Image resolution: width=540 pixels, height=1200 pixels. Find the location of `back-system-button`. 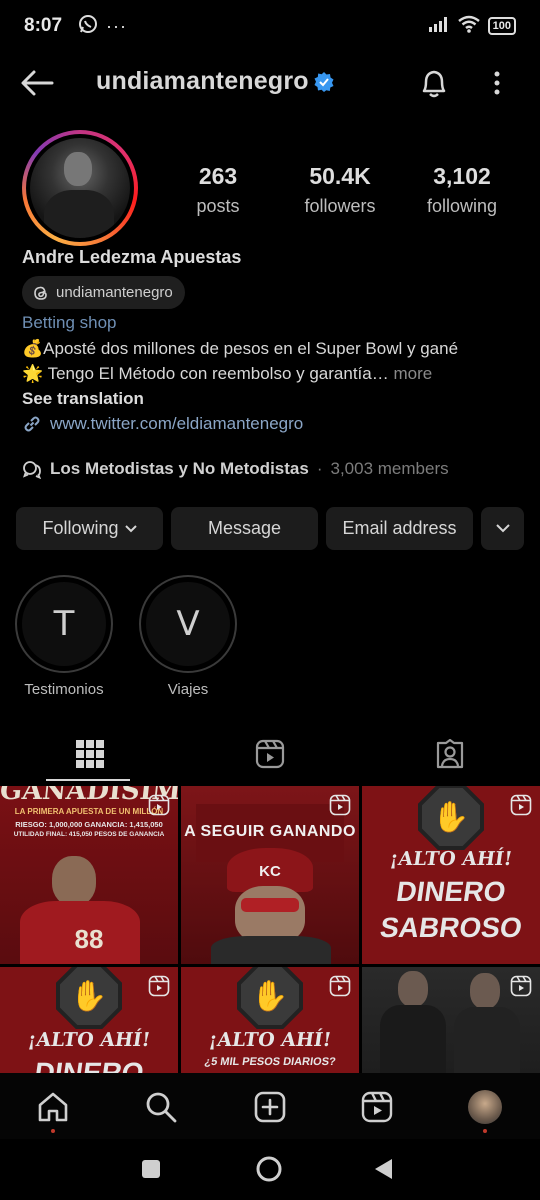

back-system-button is located at coordinates (384, 1171).